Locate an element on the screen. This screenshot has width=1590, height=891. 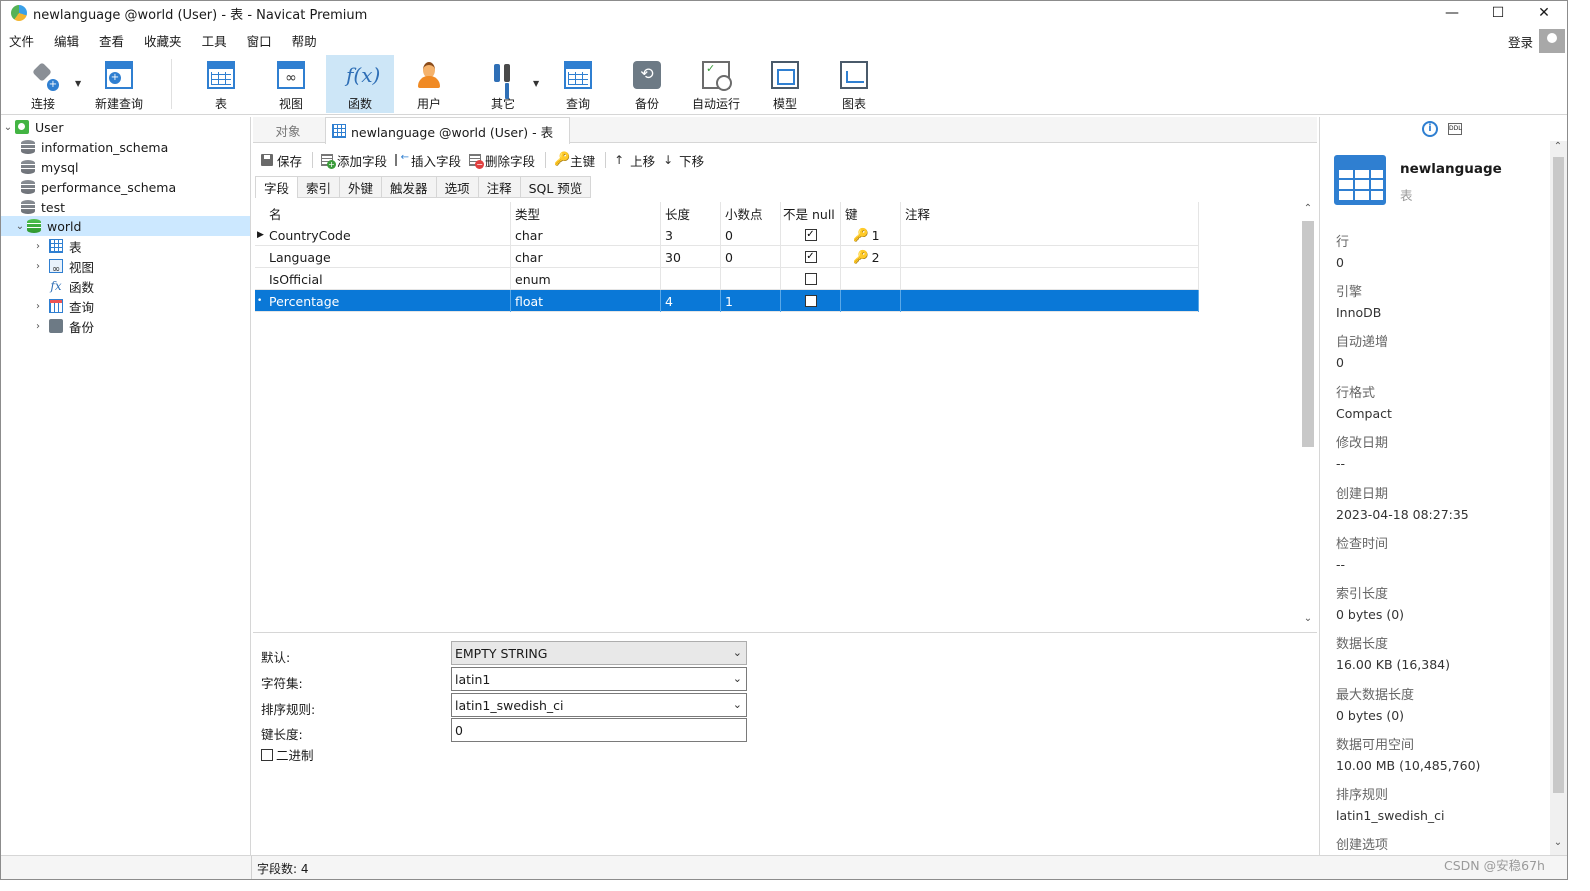
tree-item-database-selected: ⌄ world is located at coordinates (125, 226).